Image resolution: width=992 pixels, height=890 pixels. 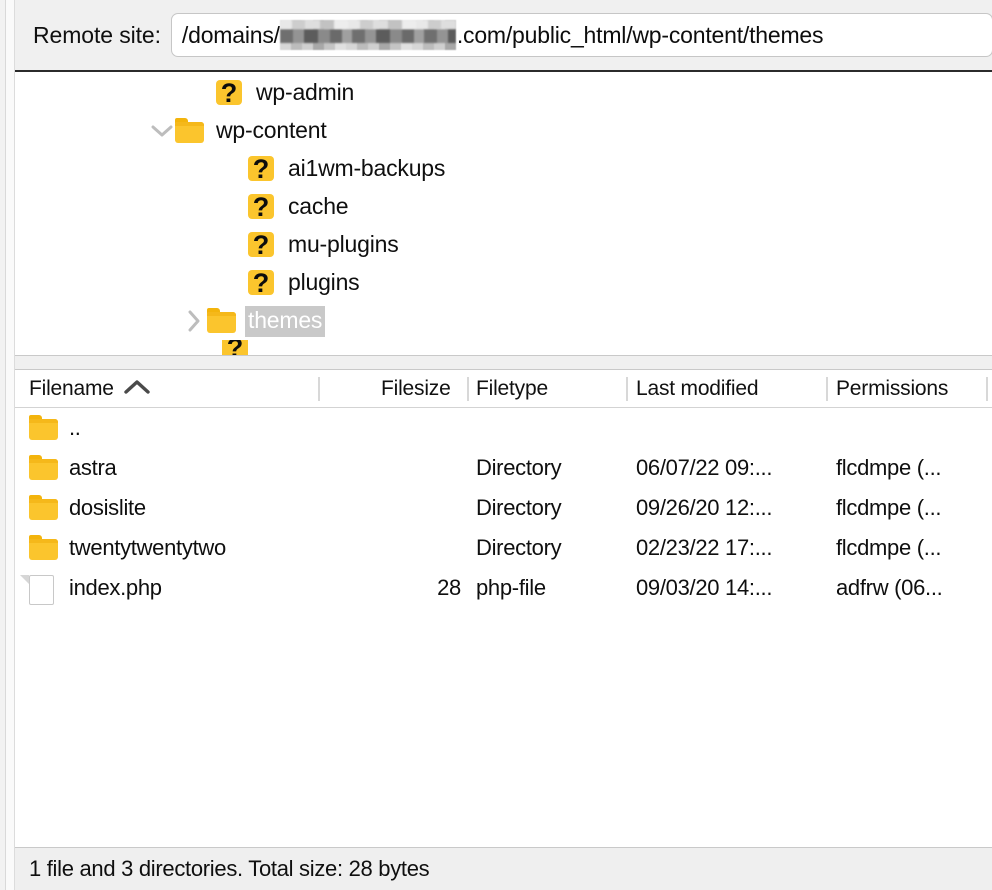 What do you see at coordinates (503, 207) in the screenshot?
I see `tree-item-cache: ? cache` at bounding box center [503, 207].